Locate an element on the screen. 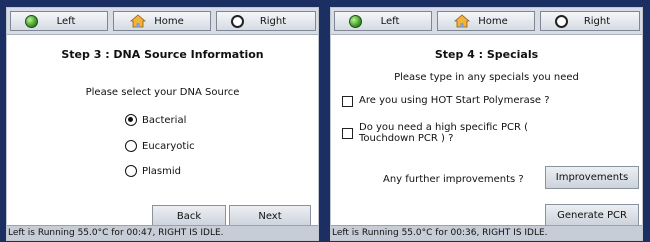  radio-selected-icon is located at coordinates (131, 120).